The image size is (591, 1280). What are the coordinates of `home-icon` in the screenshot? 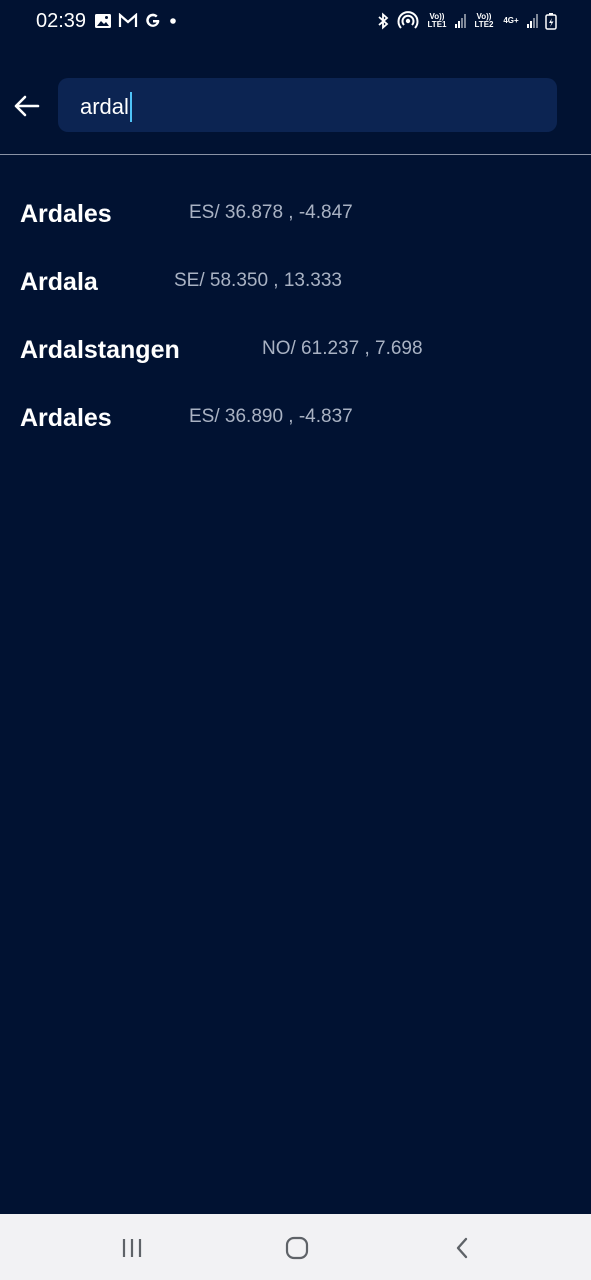 It's located at (297, 1248).